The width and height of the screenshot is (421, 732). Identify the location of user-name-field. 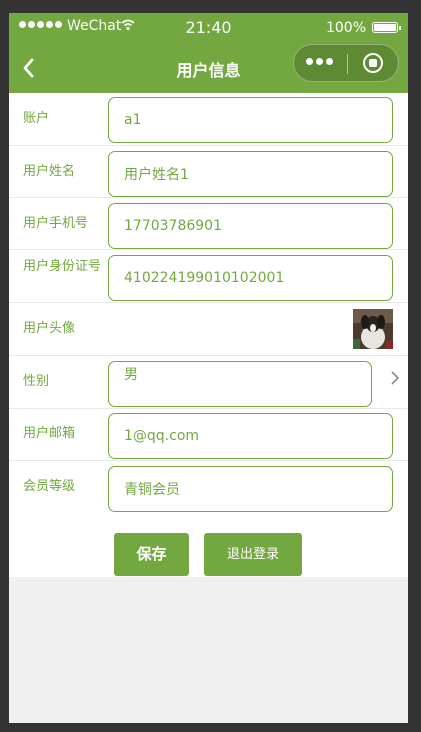
(250, 174).